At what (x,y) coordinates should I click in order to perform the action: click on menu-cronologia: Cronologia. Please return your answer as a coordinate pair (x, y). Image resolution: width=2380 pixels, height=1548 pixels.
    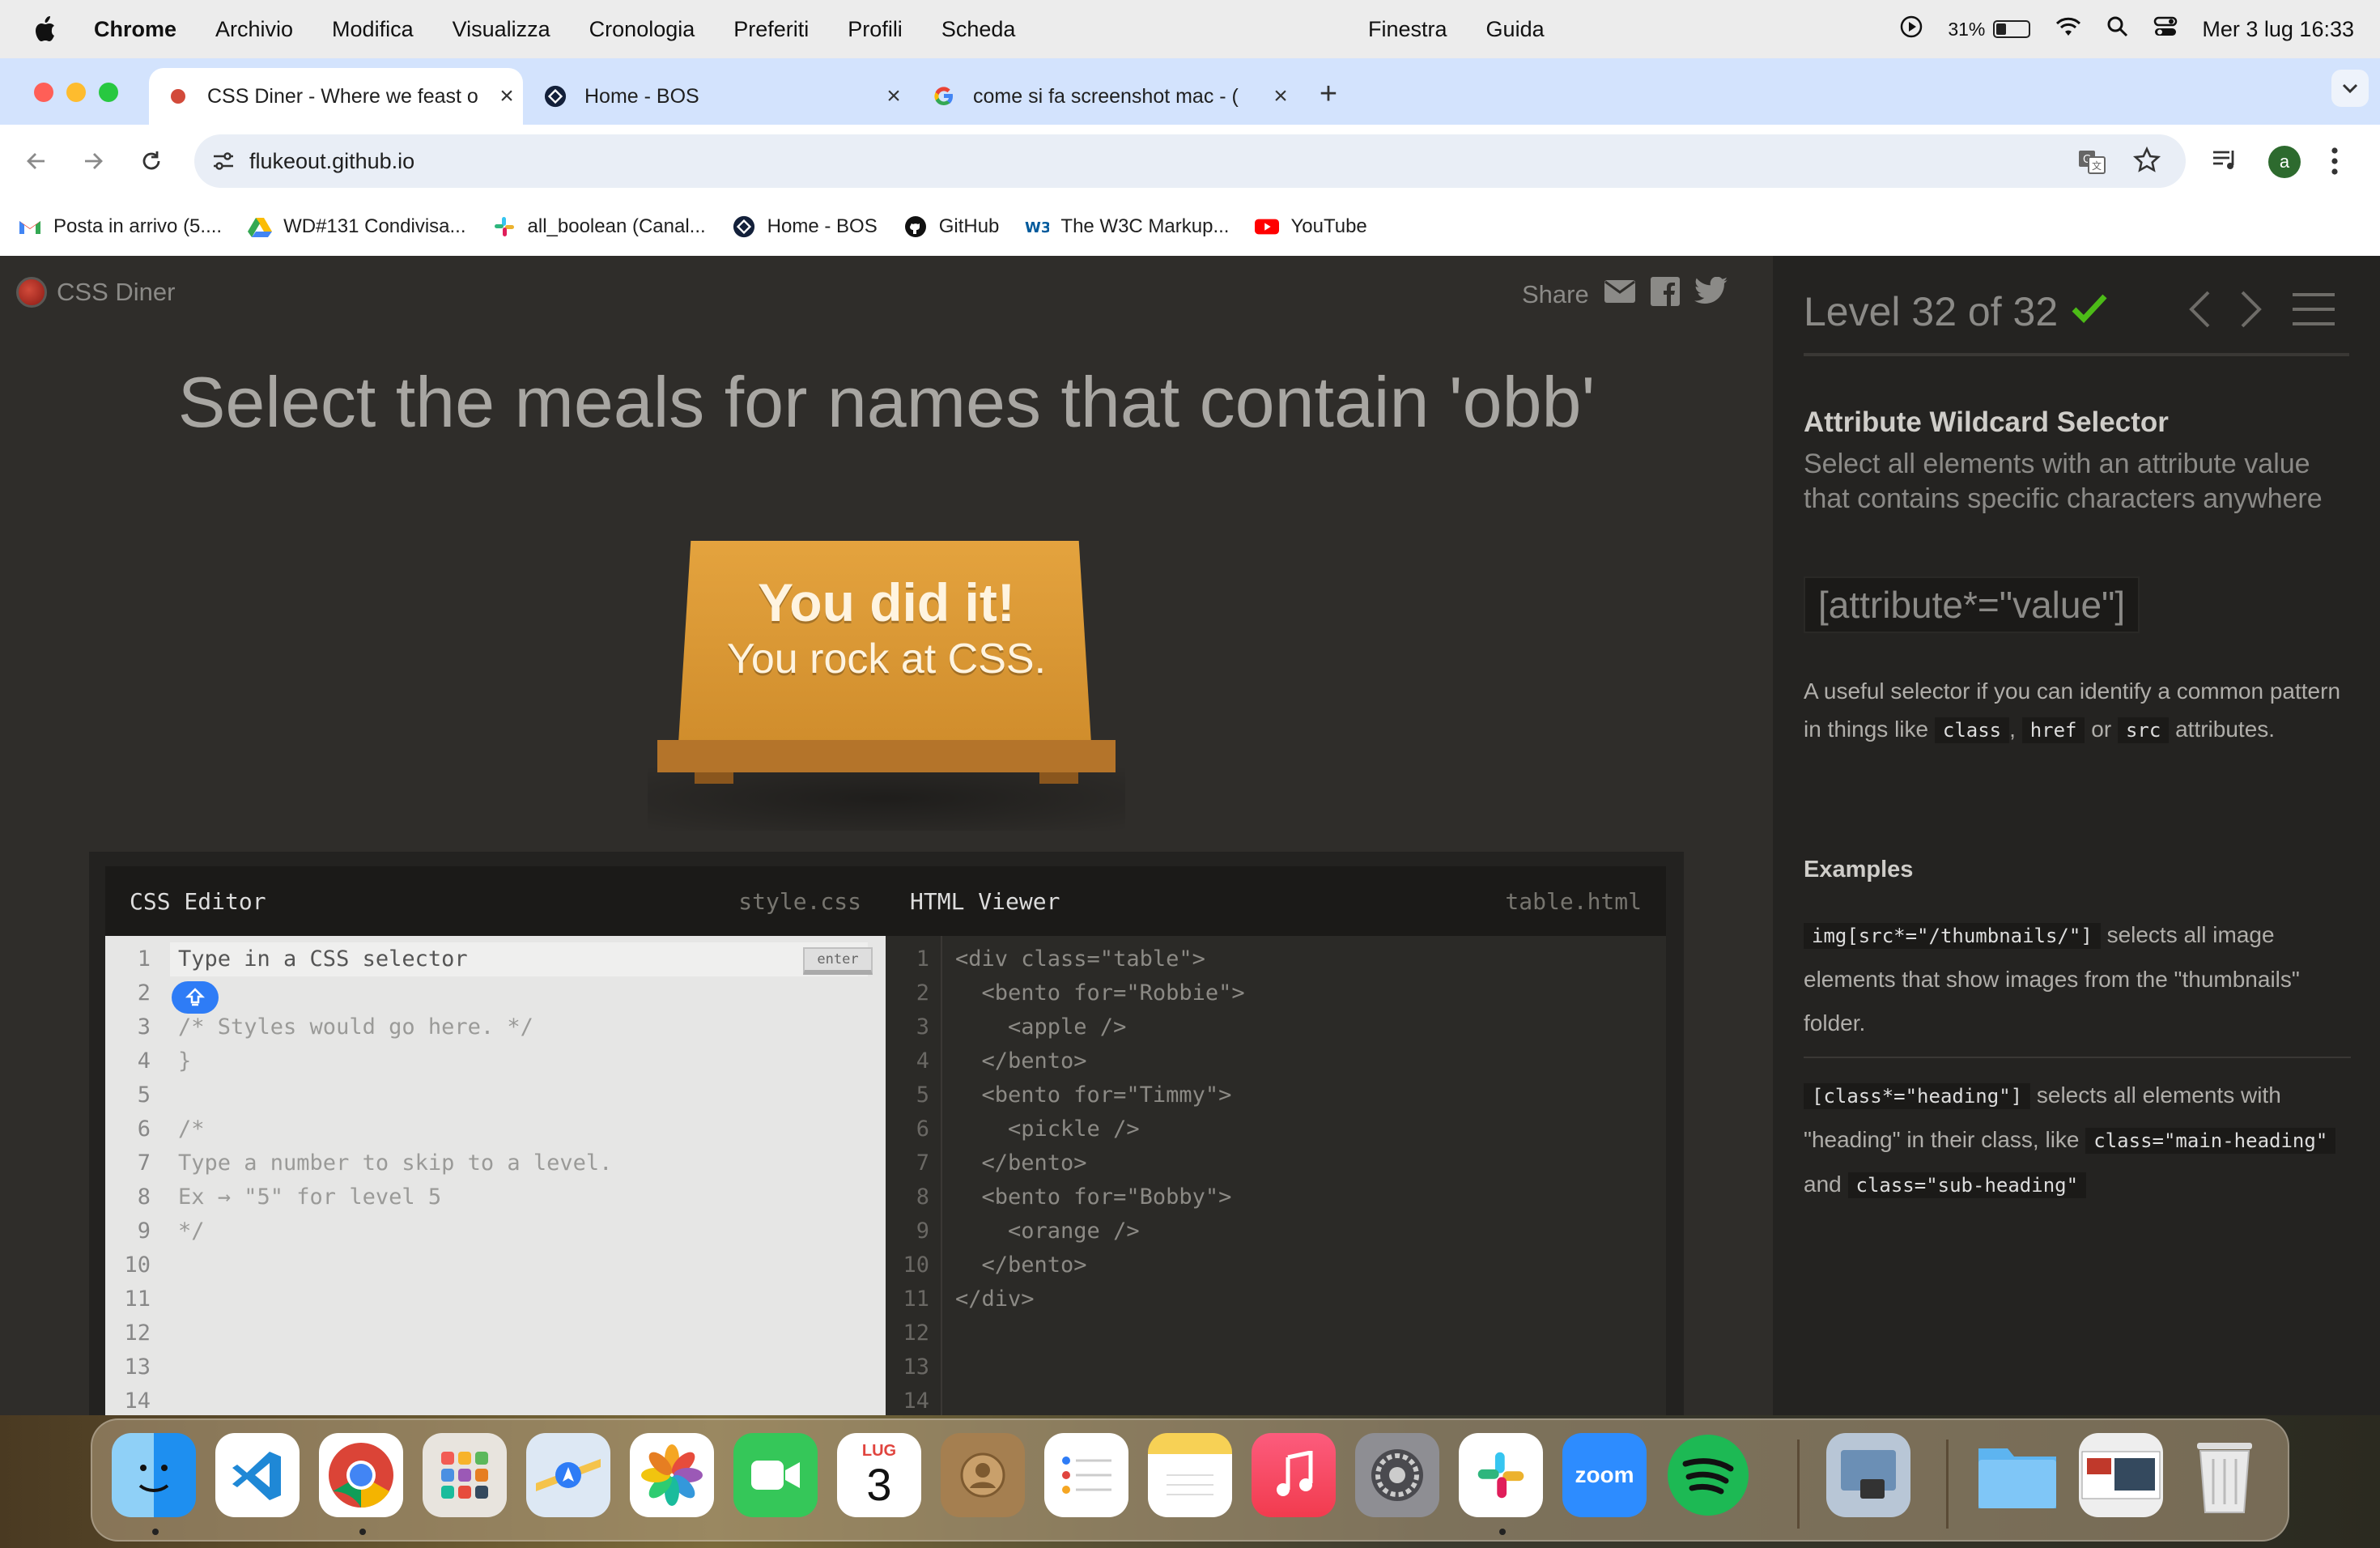
    Looking at the image, I should click on (642, 29).